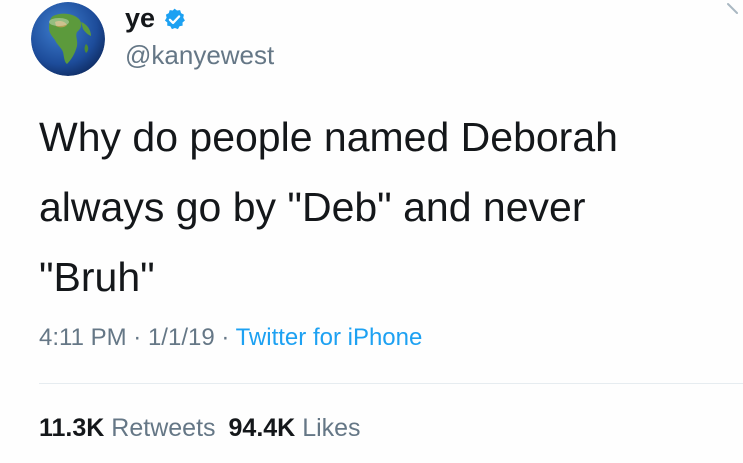 The width and height of the screenshot is (743, 463). What do you see at coordinates (199, 18) in the screenshot?
I see `display-name-row: ye` at bounding box center [199, 18].